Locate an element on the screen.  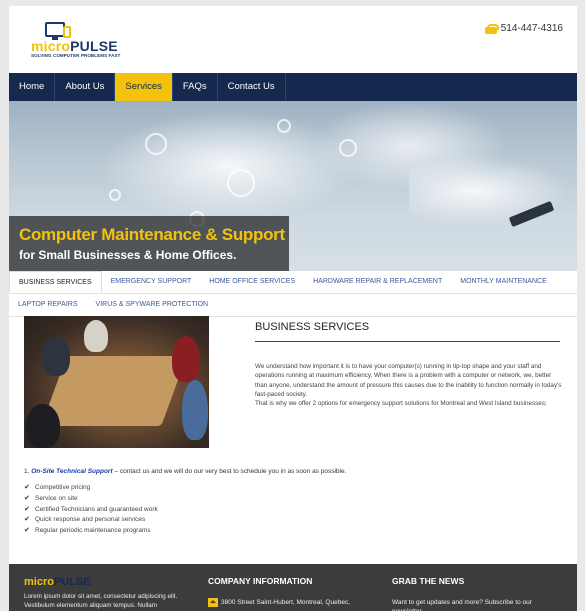
logo-brand-part2: PULSE is located at coordinates (94, 46).